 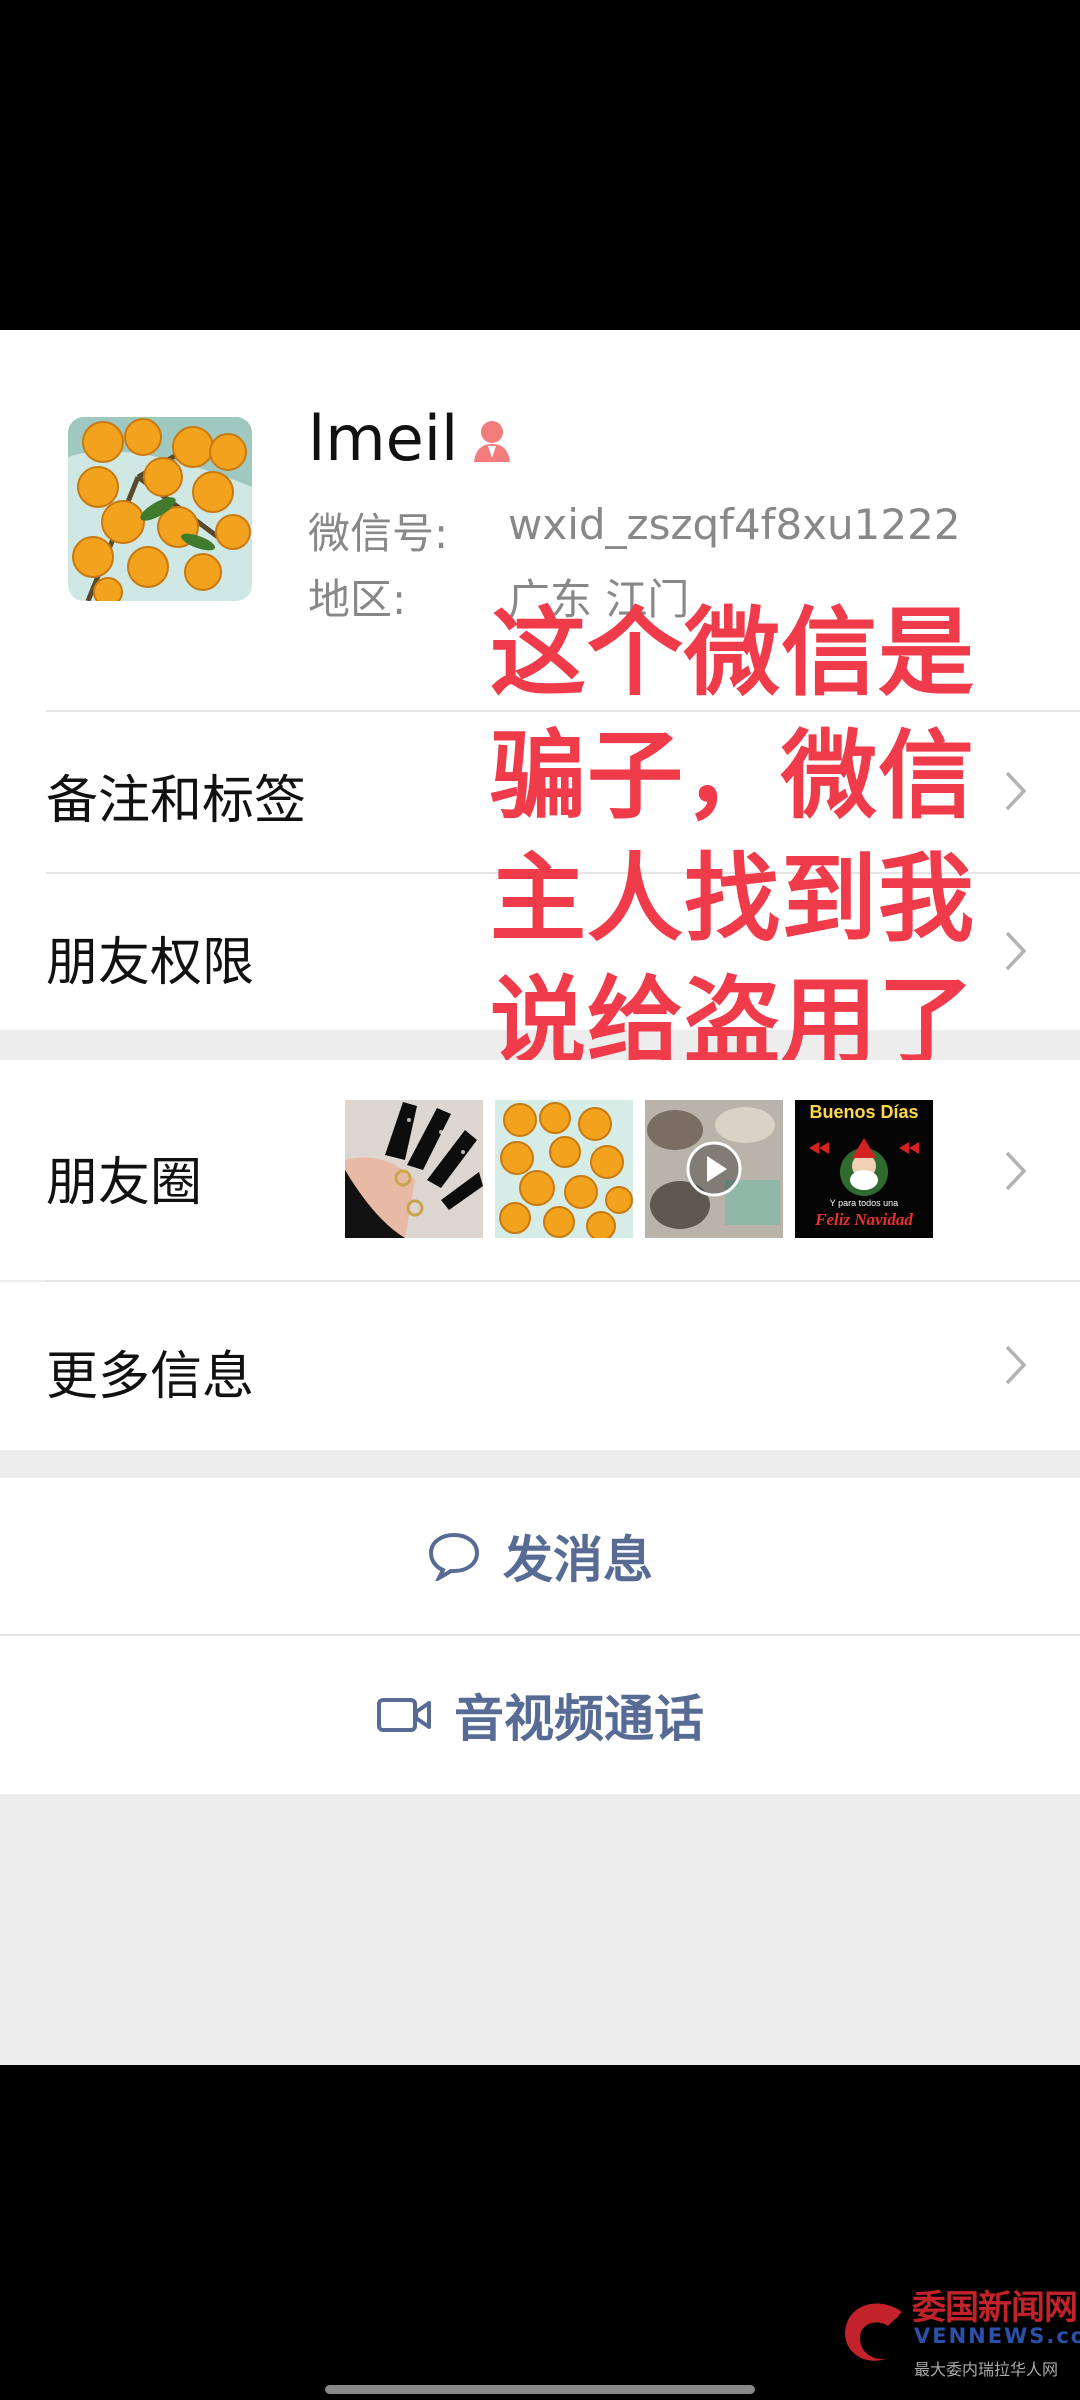 What do you see at coordinates (404, 1715) in the screenshot?
I see `video-camera-icon` at bounding box center [404, 1715].